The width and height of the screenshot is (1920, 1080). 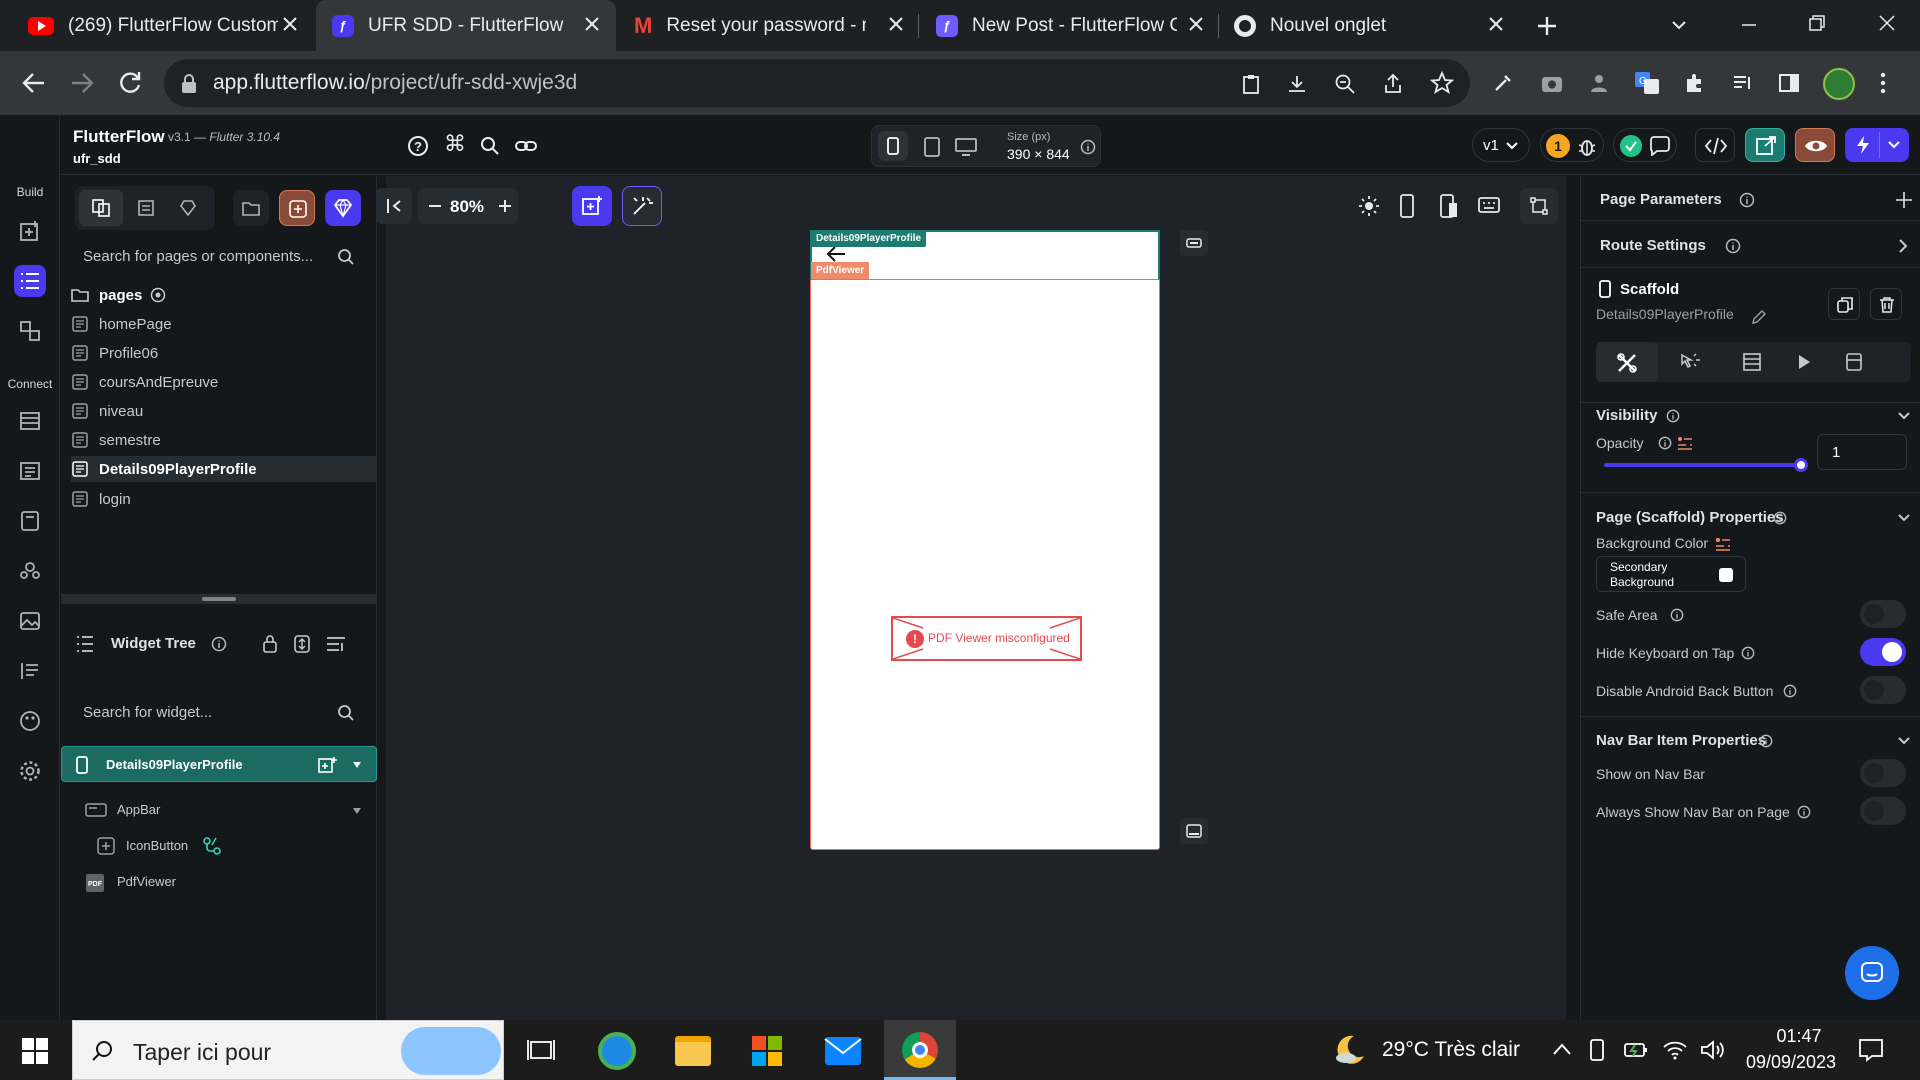 What do you see at coordinates (1749, 25) in the screenshot?
I see `minimize-icon` at bounding box center [1749, 25].